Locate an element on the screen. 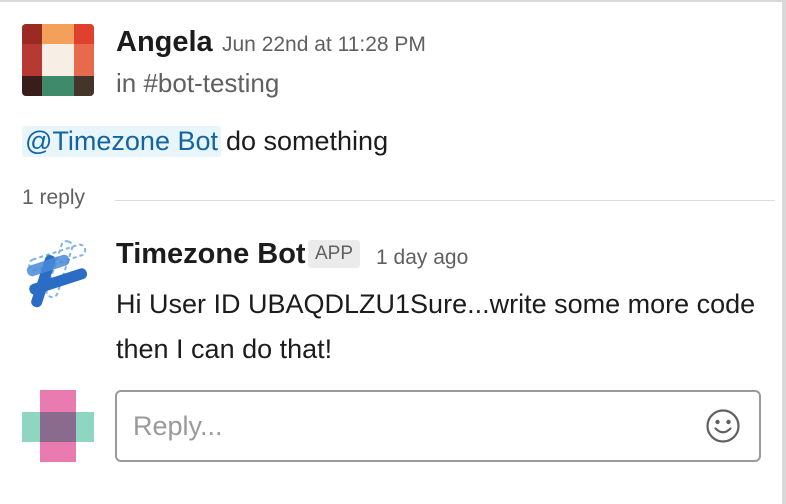 This screenshot has width=786, height=504. app-badge: APP is located at coordinates (334, 254).